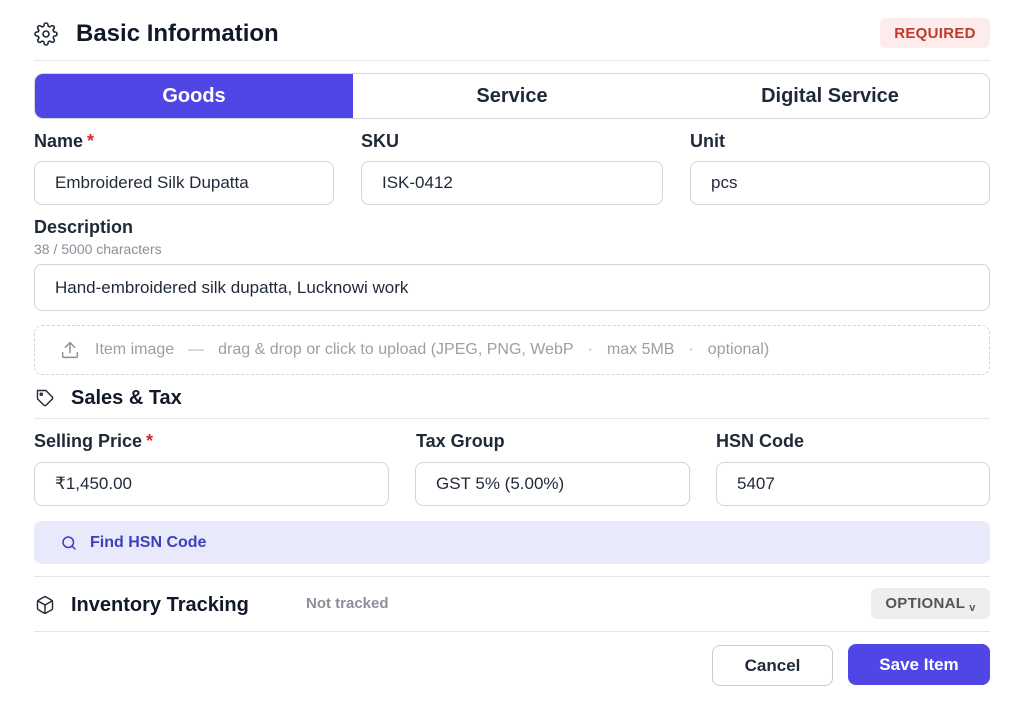  What do you see at coordinates (380, 141) in the screenshot?
I see `sku-label: SKU` at bounding box center [380, 141].